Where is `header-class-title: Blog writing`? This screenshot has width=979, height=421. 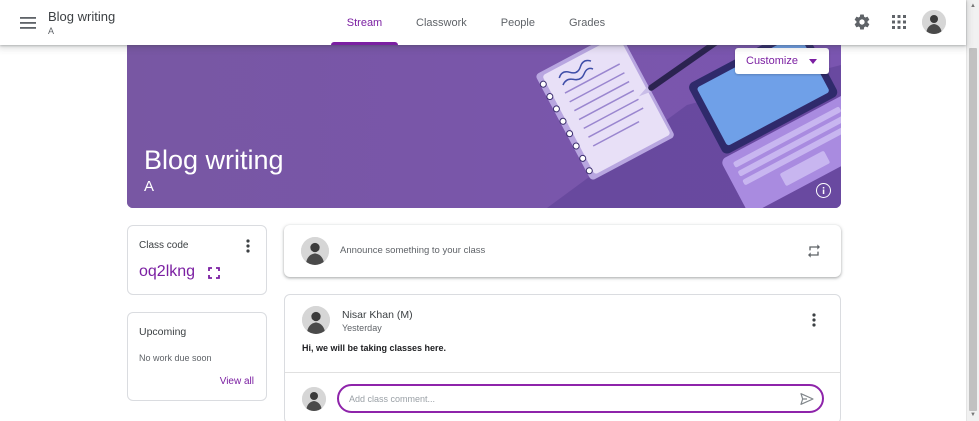
header-class-title: Blog writing is located at coordinates (81, 16).